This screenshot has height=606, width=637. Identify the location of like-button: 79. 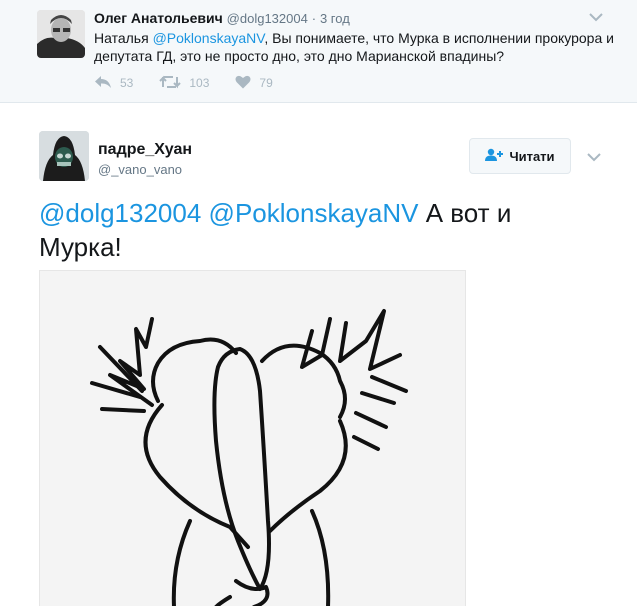
(254, 83).